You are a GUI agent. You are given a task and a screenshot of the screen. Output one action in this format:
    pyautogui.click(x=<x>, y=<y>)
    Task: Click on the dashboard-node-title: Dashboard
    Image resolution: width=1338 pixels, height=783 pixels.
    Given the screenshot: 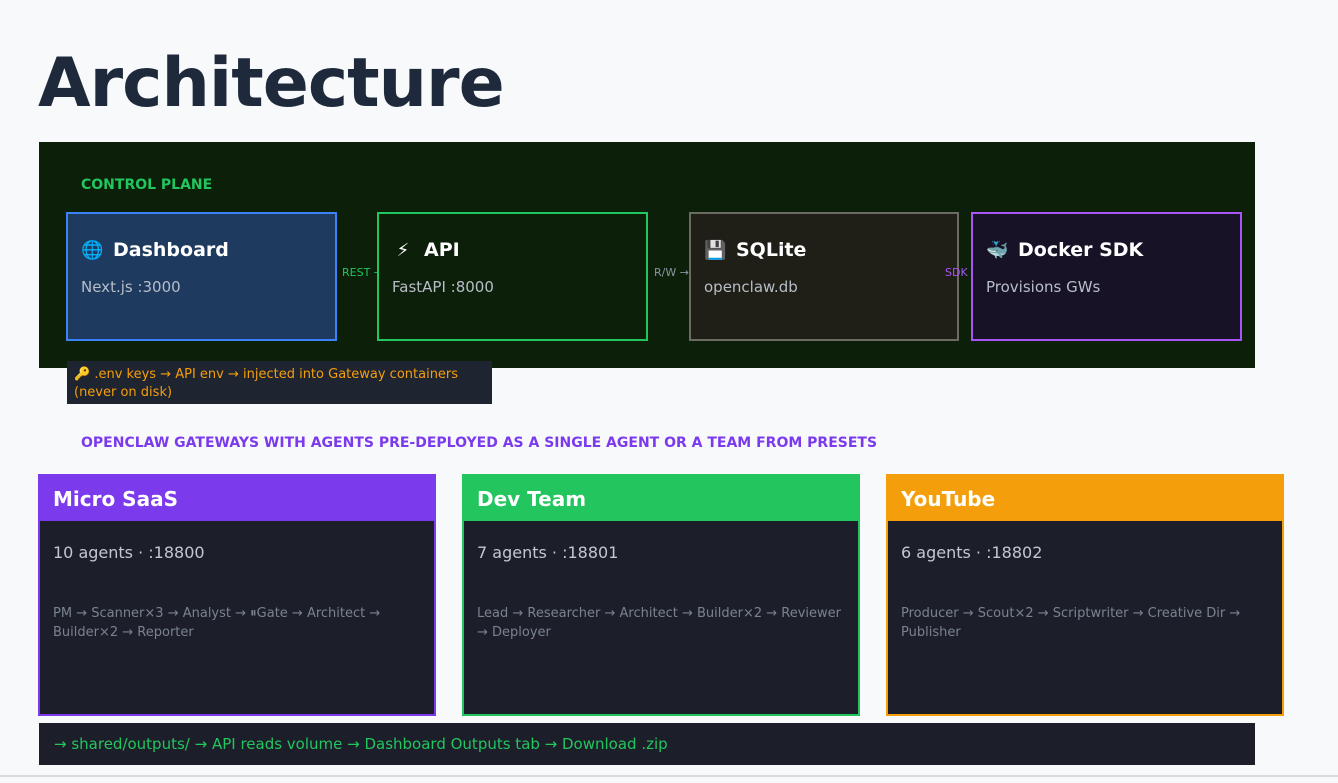 What is the action you would take?
    pyautogui.click(x=171, y=250)
    